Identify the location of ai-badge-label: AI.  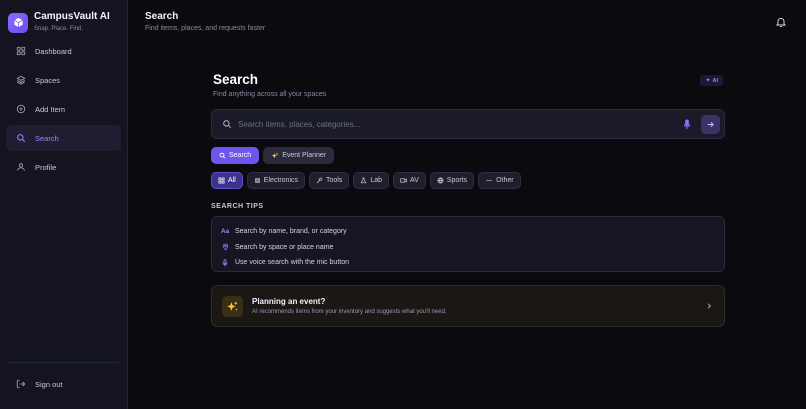
(715, 80).